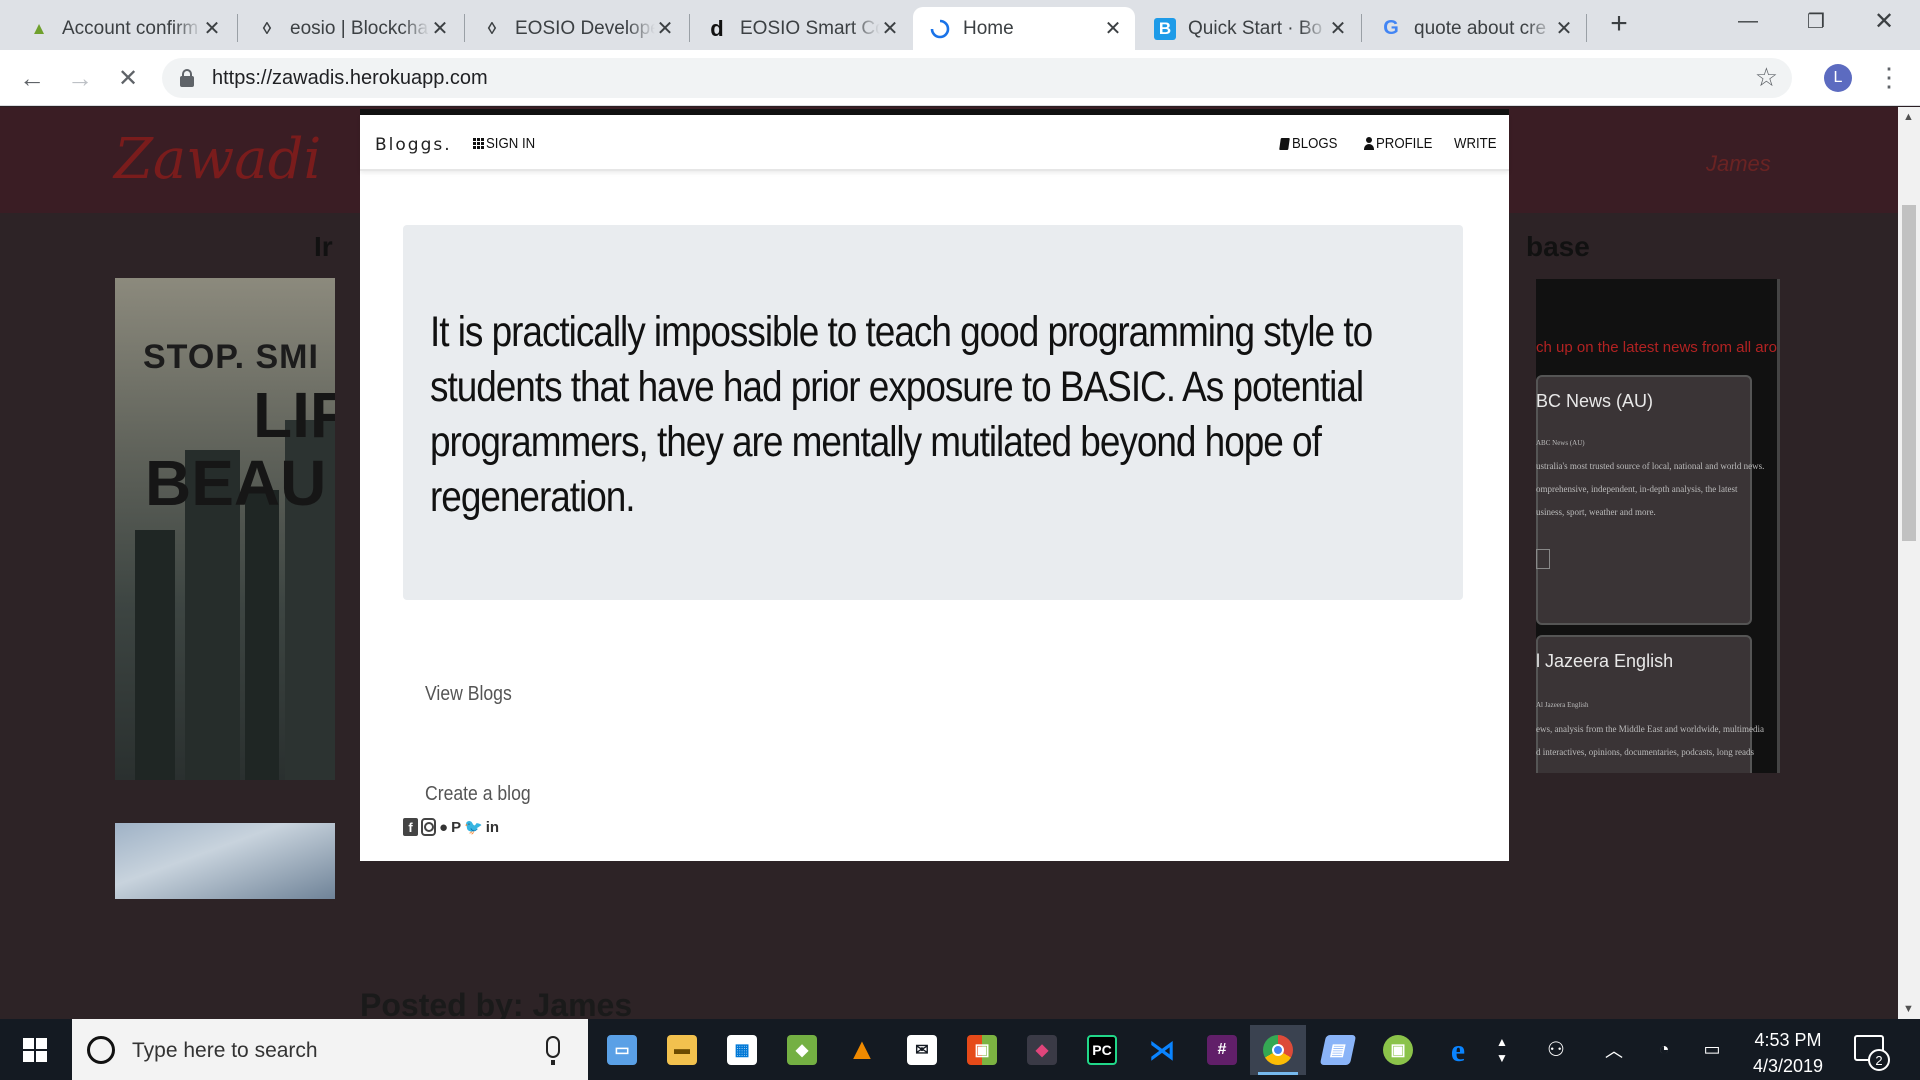  I want to click on taskbar-overflow-scroll: ▲ ▼, so click(1502, 1049).